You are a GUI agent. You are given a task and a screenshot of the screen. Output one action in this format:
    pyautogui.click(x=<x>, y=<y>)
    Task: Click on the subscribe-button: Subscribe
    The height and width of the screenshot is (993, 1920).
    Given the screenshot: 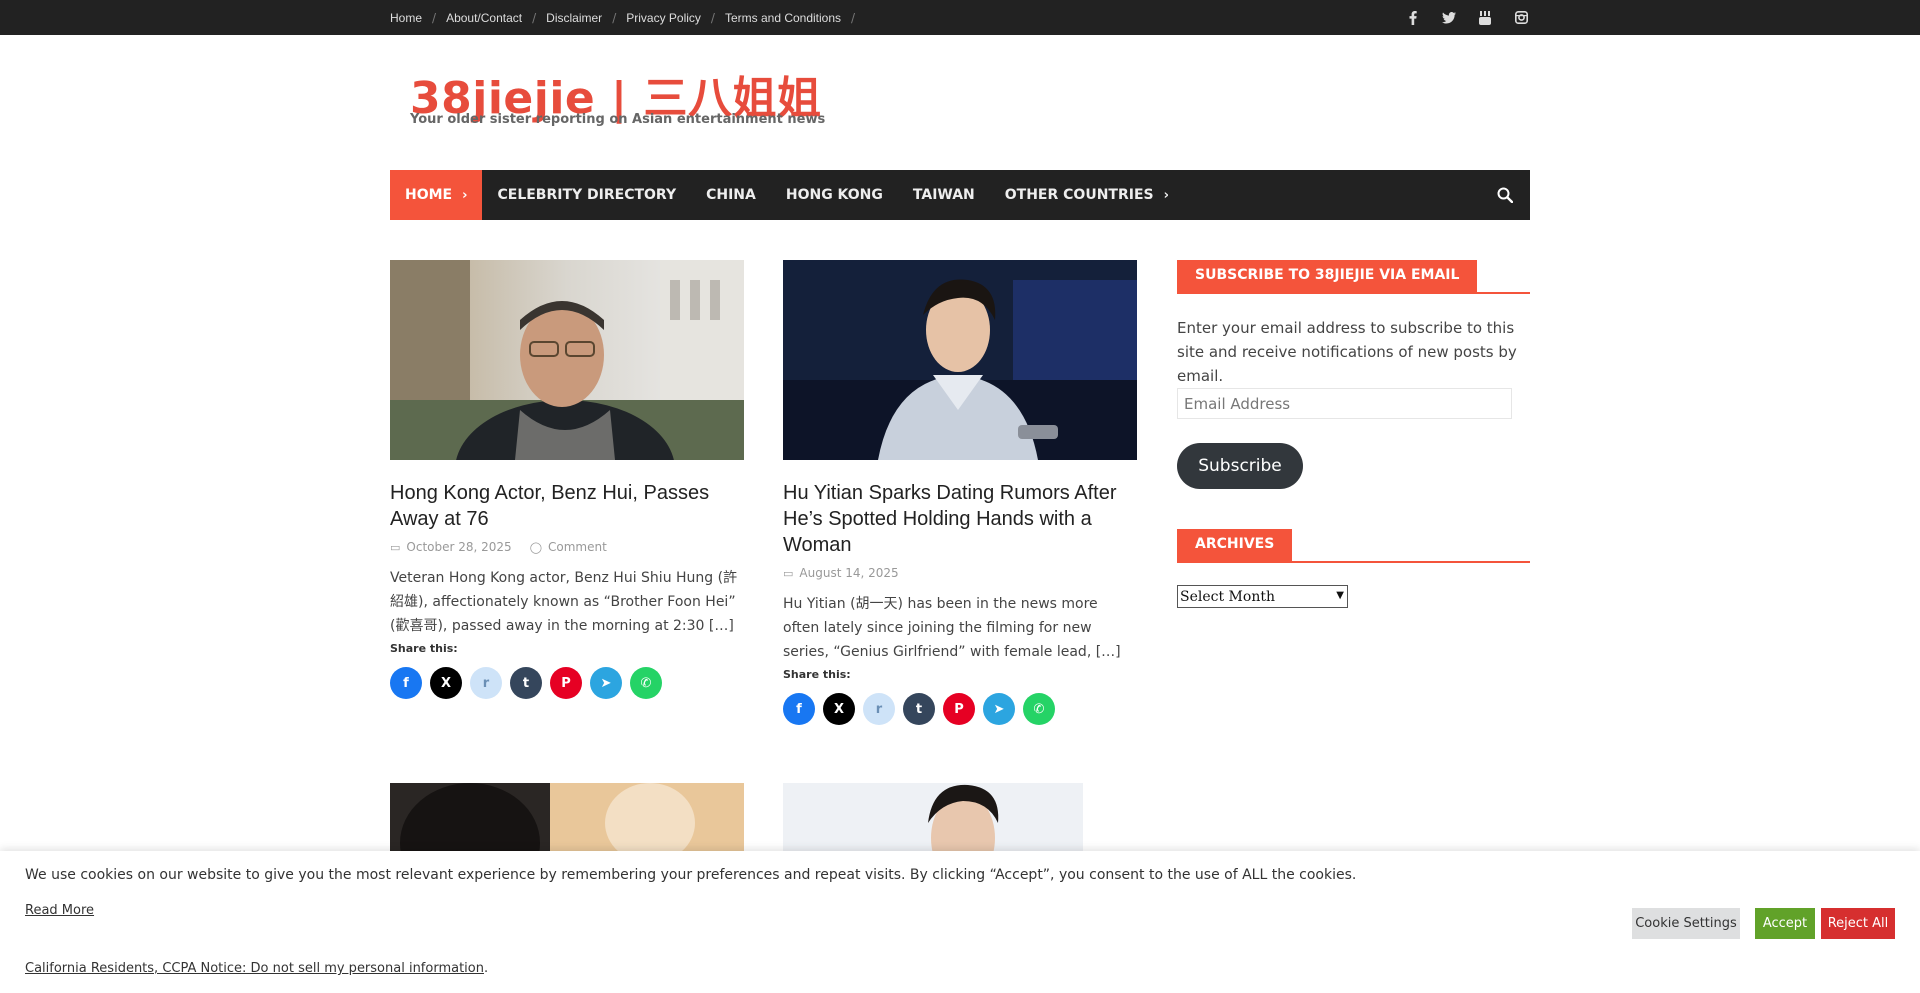 What is the action you would take?
    pyautogui.click(x=1240, y=466)
    